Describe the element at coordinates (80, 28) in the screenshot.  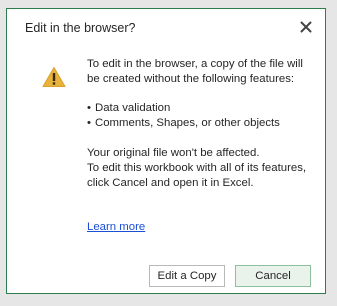
I see `dialog-title: Edit in the browser?` at that location.